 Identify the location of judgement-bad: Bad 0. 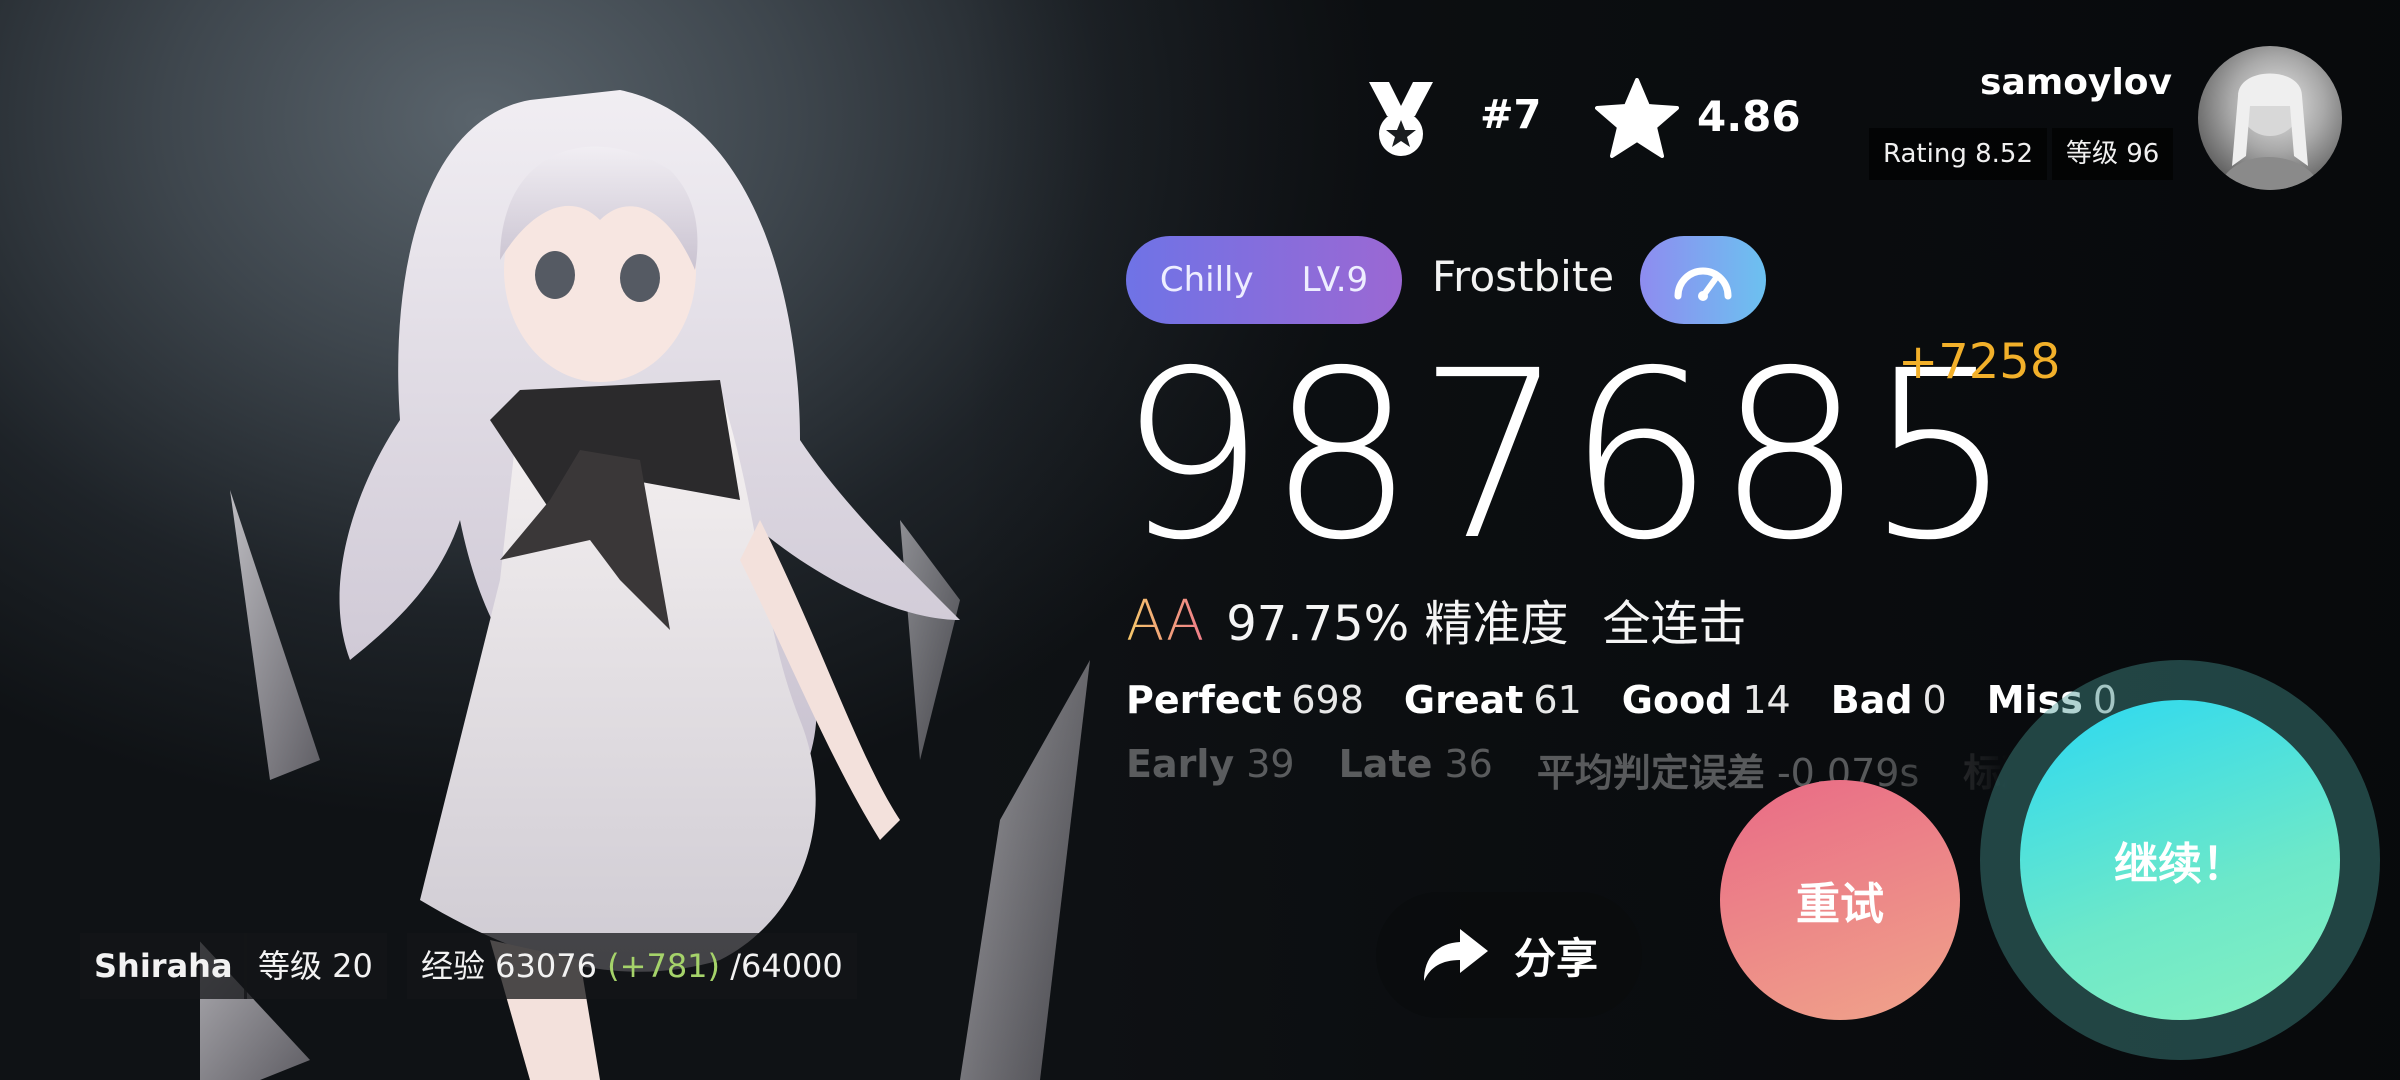
(1889, 700).